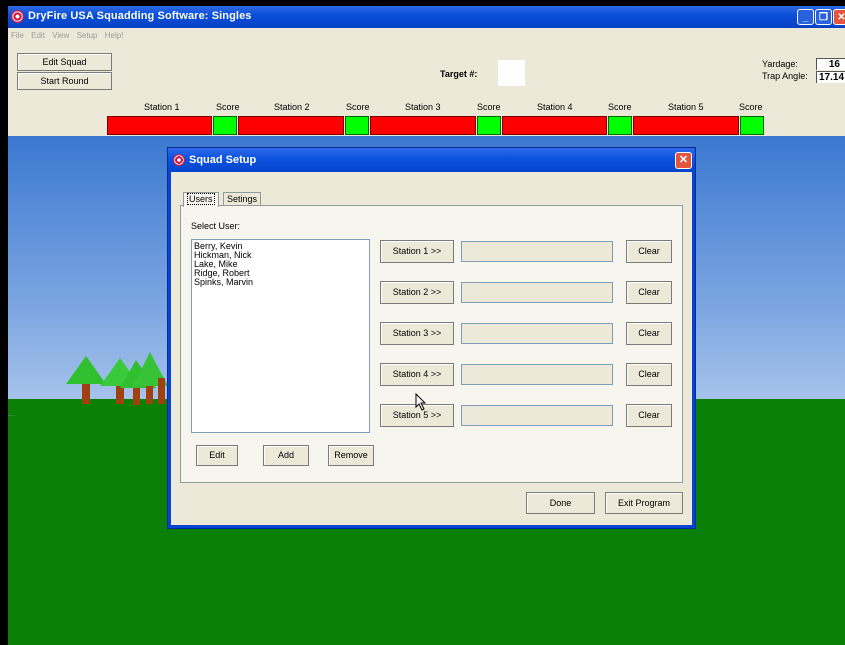 The height and width of the screenshot is (645, 845). What do you see at coordinates (223, 160) in the screenshot?
I see `dialog-title: Squad Setup` at bounding box center [223, 160].